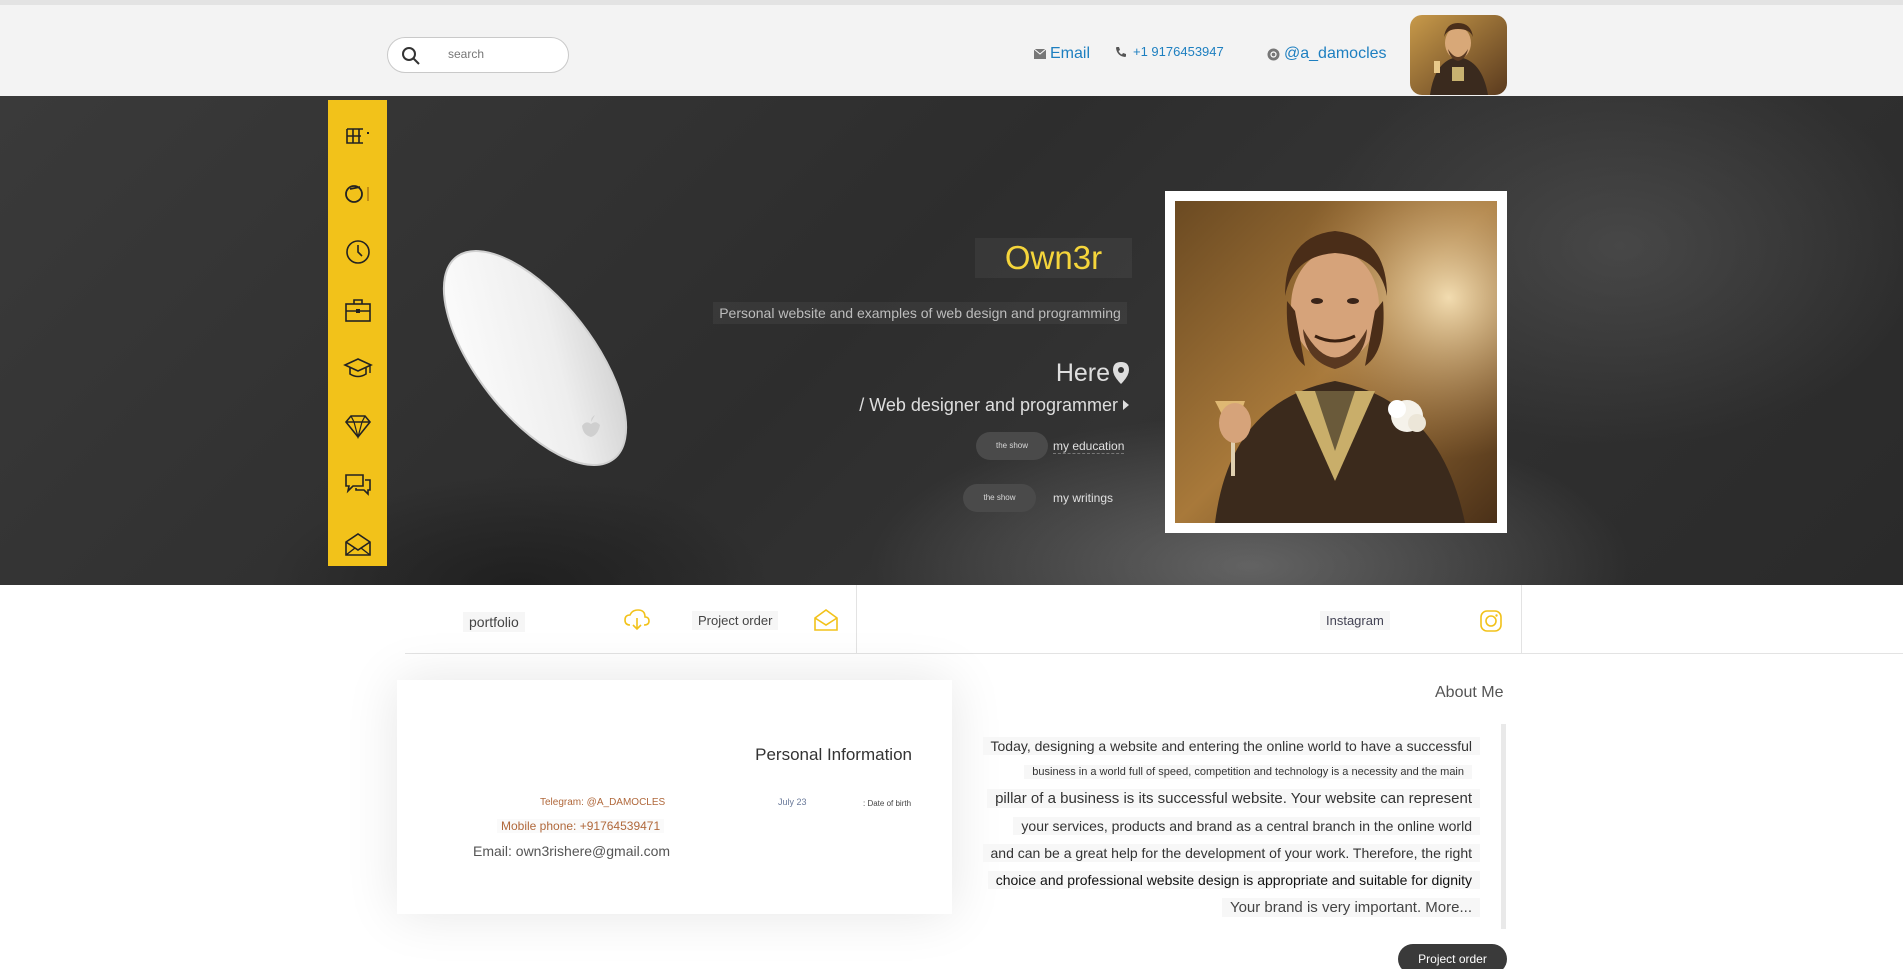 The image size is (1903, 969). What do you see at coordinates (1053, 258) in the screenshot?
I see `brand-title: Own3r` at bounding box center [1053, 258].